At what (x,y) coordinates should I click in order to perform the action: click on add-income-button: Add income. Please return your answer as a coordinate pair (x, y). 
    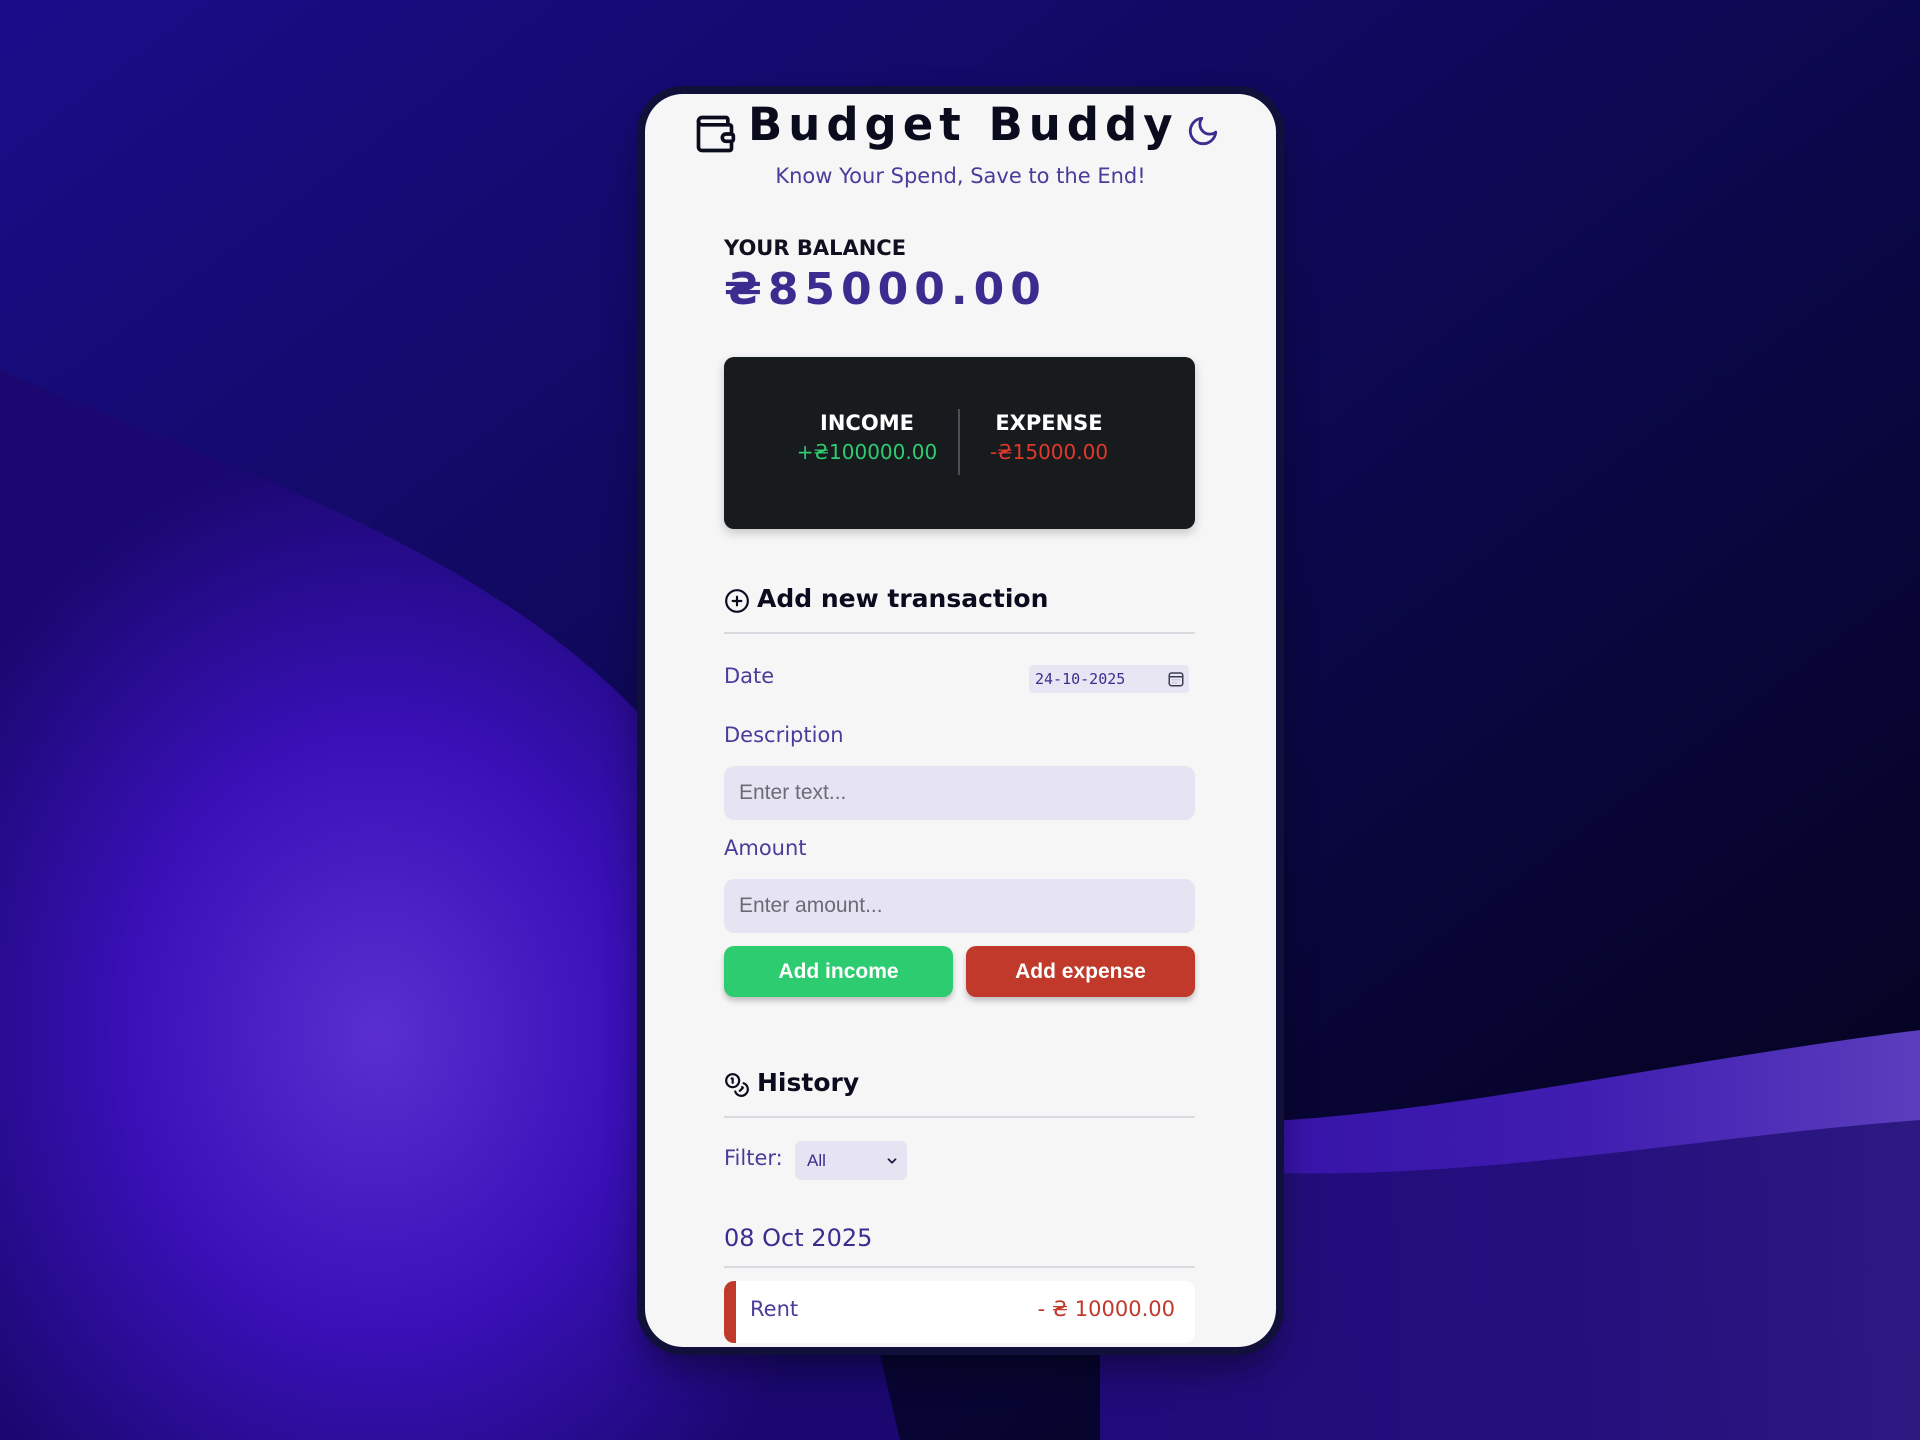
    Looking at the image, I should click on (838, 971).